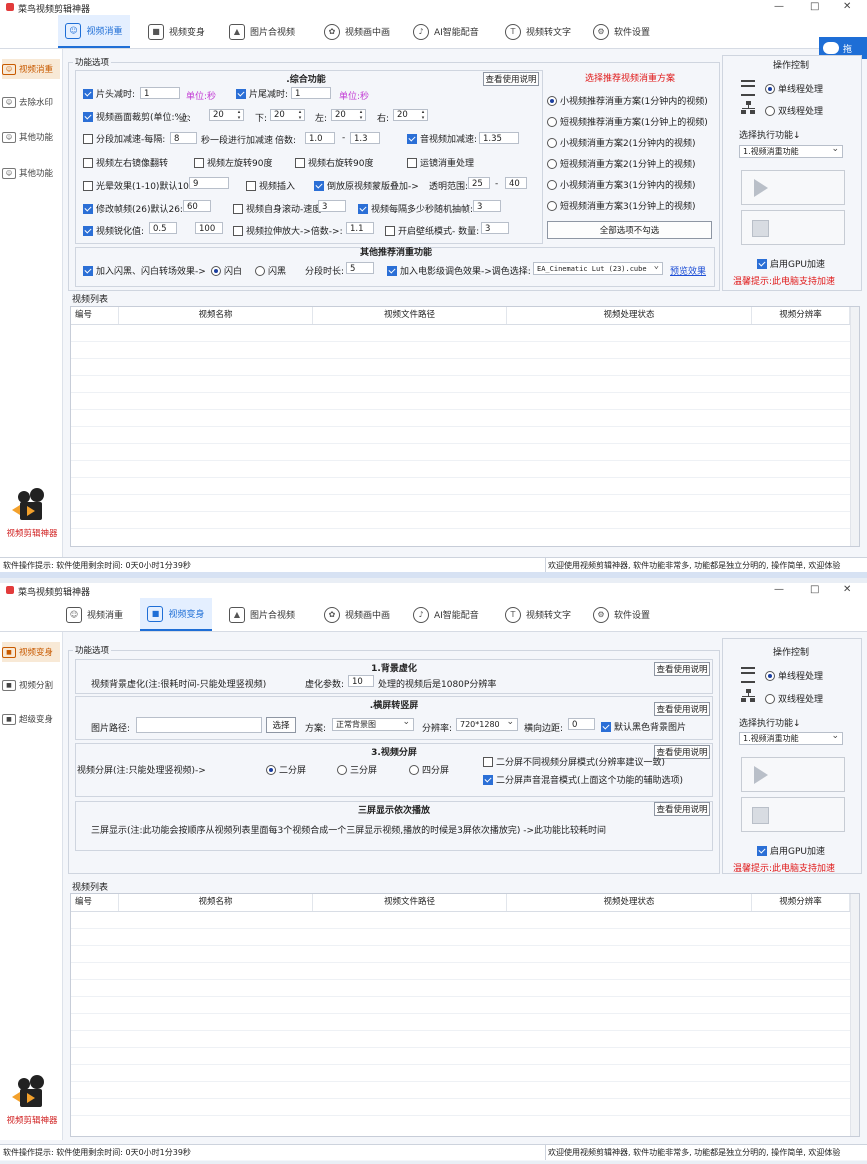  I want to click on ratio-from-input: 1.0, so click(320, 138).